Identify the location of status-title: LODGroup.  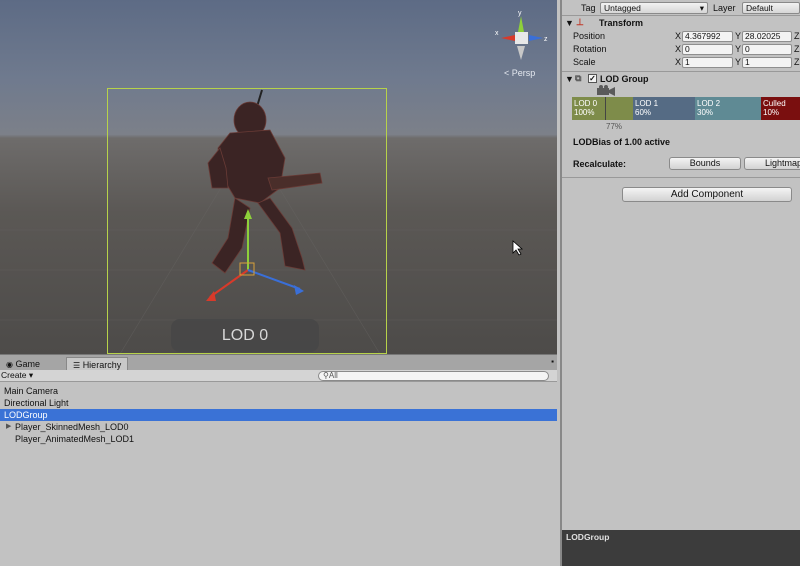
(588, 537).